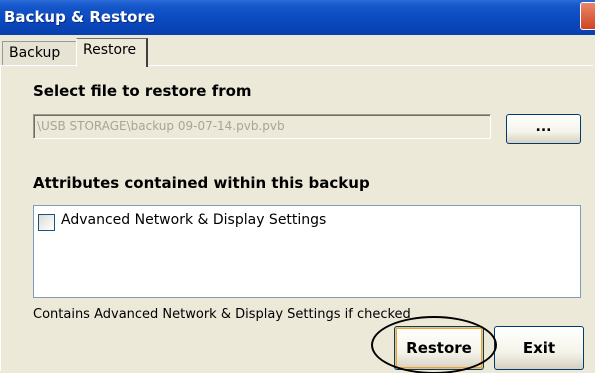 This screenshot has height=373, width=595. What do you see at coordinates (46, 222) in the screenshot?
I see `advanced-settings-checkbox` at bounding box center [46, 222].